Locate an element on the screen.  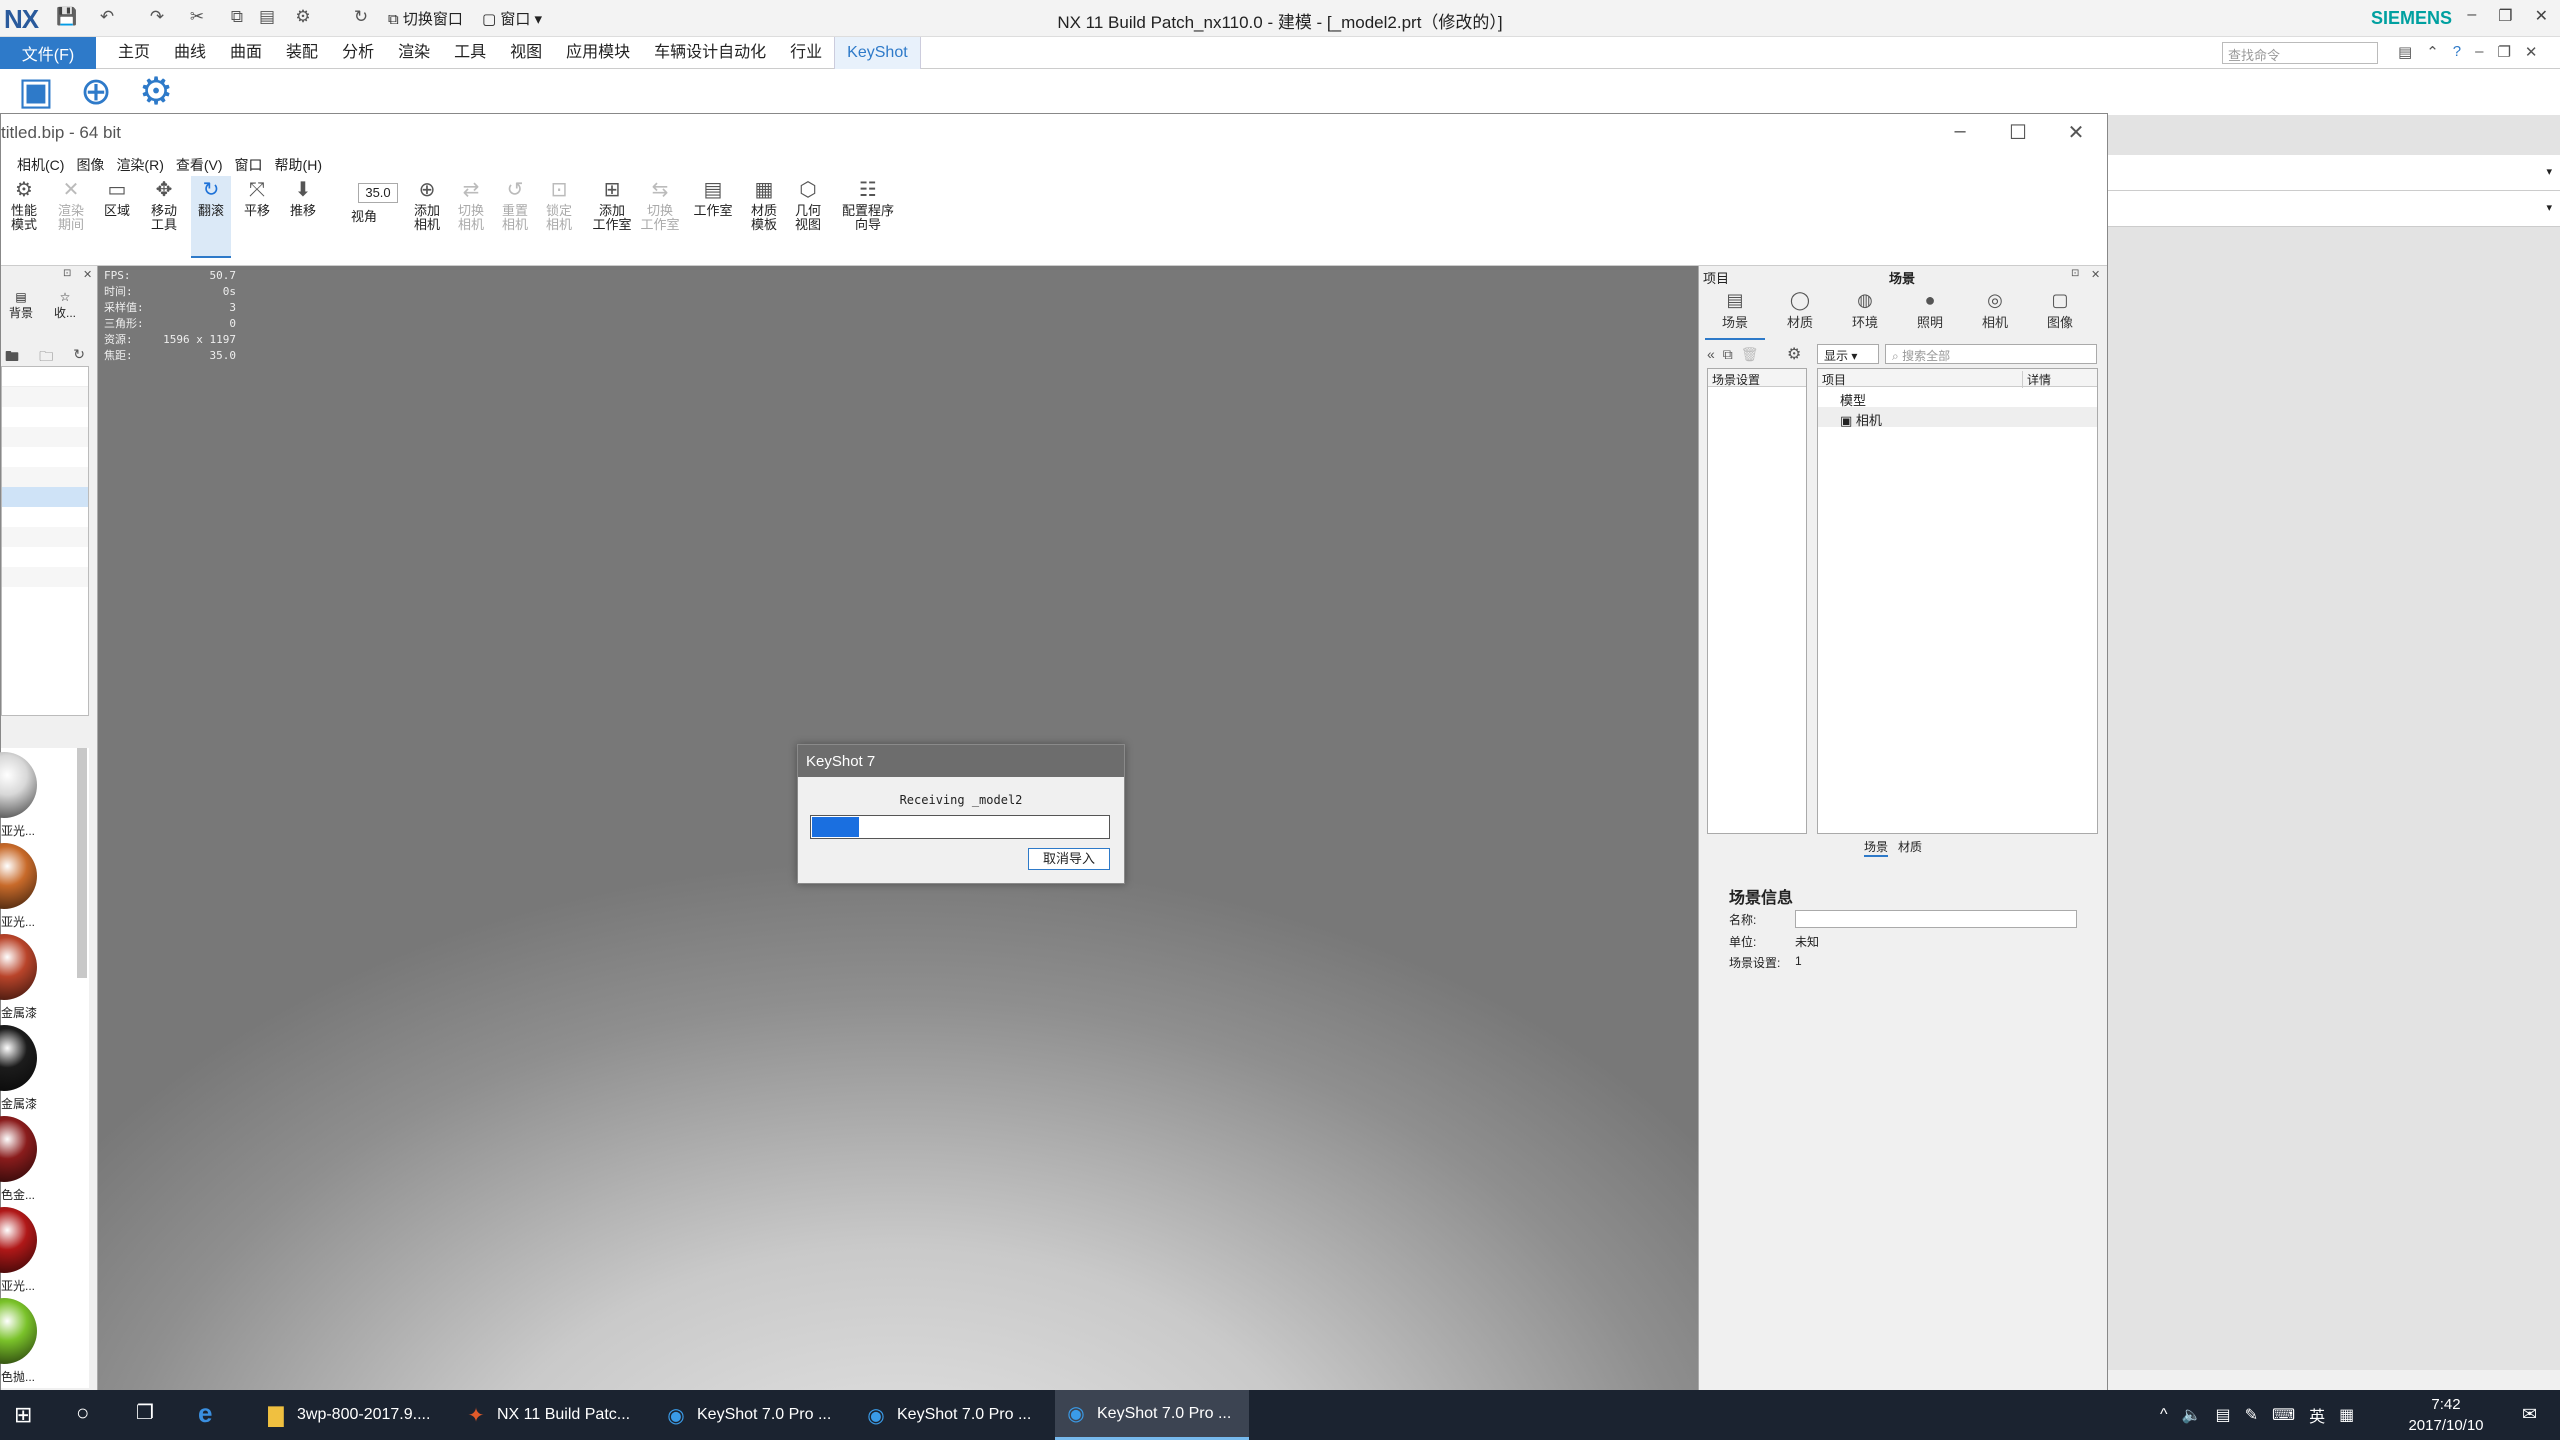
scene-settings-list: 场景设置 is located at coordinates (1757, 601).